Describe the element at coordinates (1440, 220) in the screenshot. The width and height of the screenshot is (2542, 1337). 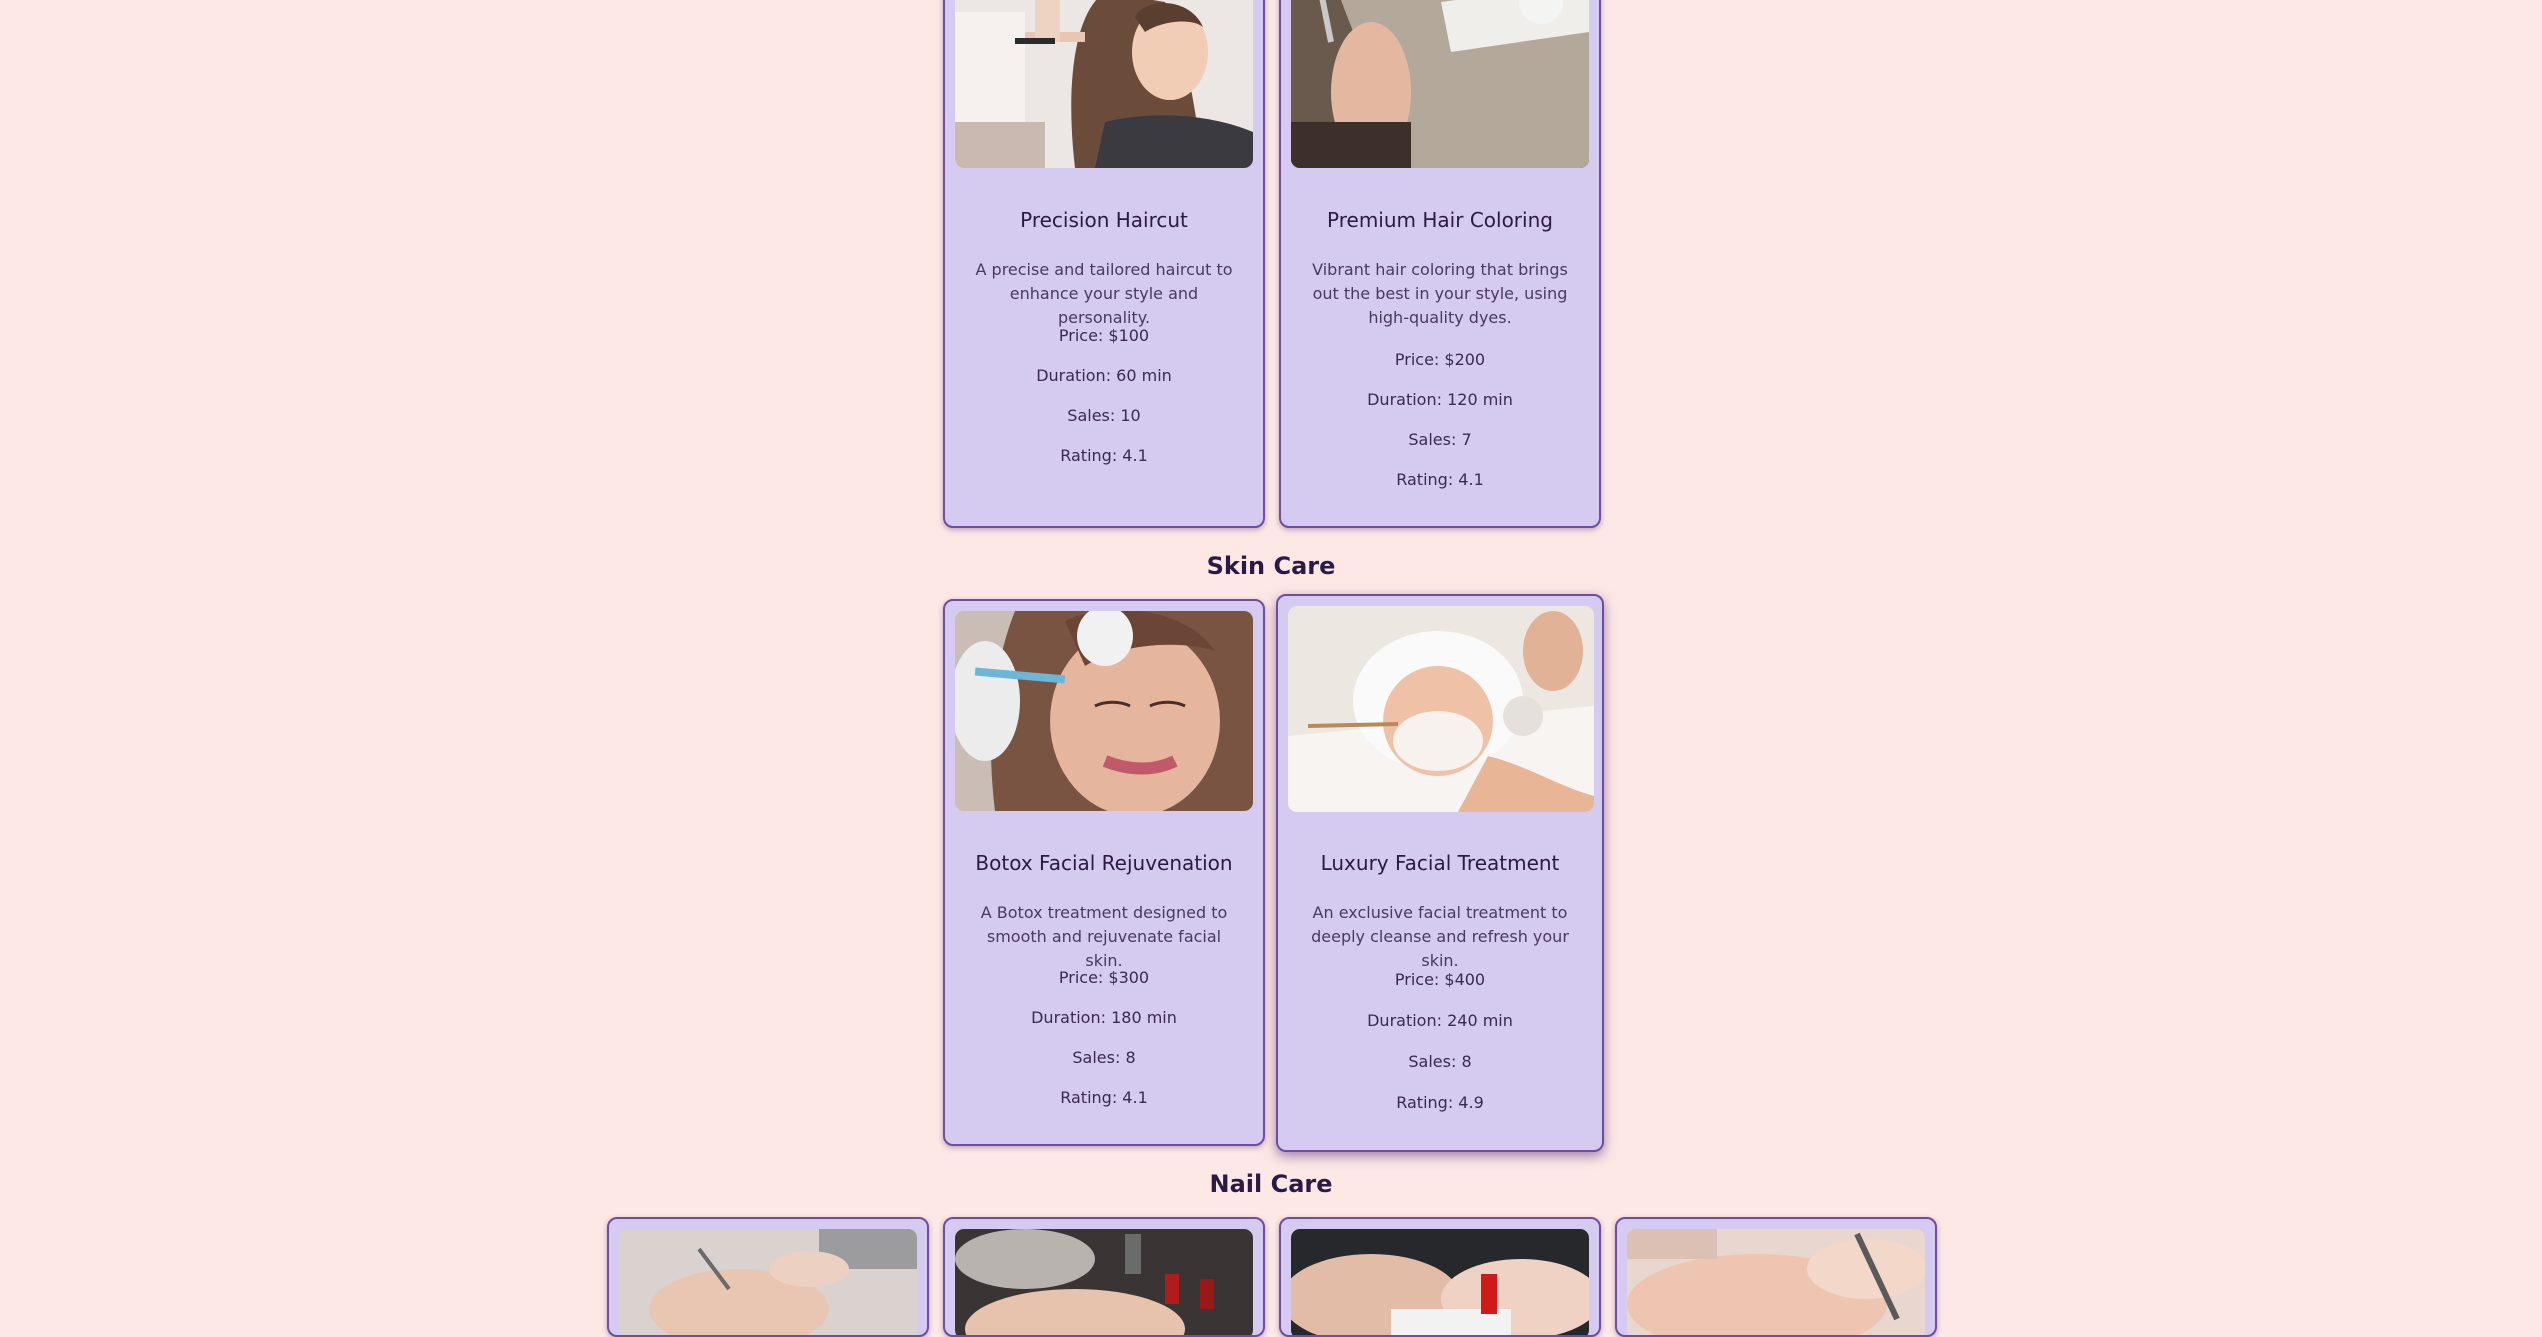
I see `service-title: Premium Hair Coloring` at that location.